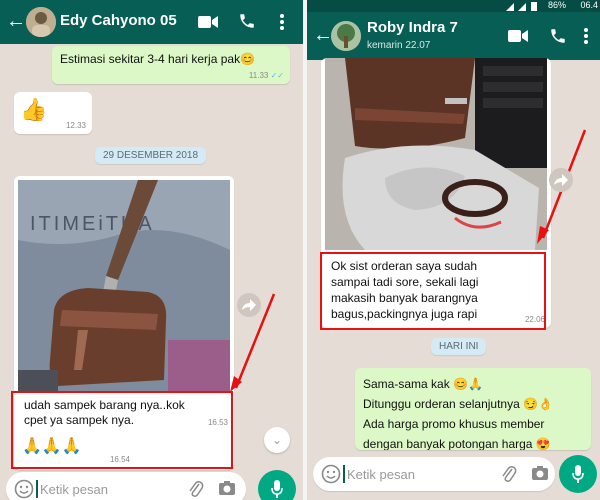 Image resolution: width=600 pixels, height=500 pixels. I want to click on reply-line: Ditunggu orderan selanjutnya 😏👌, so click(458, 404).